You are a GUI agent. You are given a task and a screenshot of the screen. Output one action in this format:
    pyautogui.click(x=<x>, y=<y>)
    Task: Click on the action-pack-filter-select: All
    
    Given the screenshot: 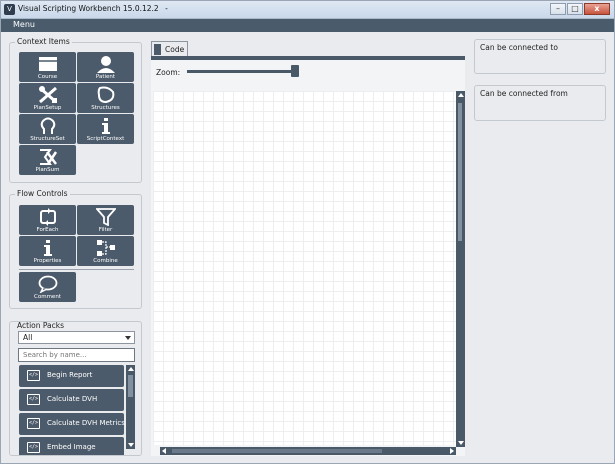 What is the action you would take?
    pyautogui.click(x=76, y=337)
    